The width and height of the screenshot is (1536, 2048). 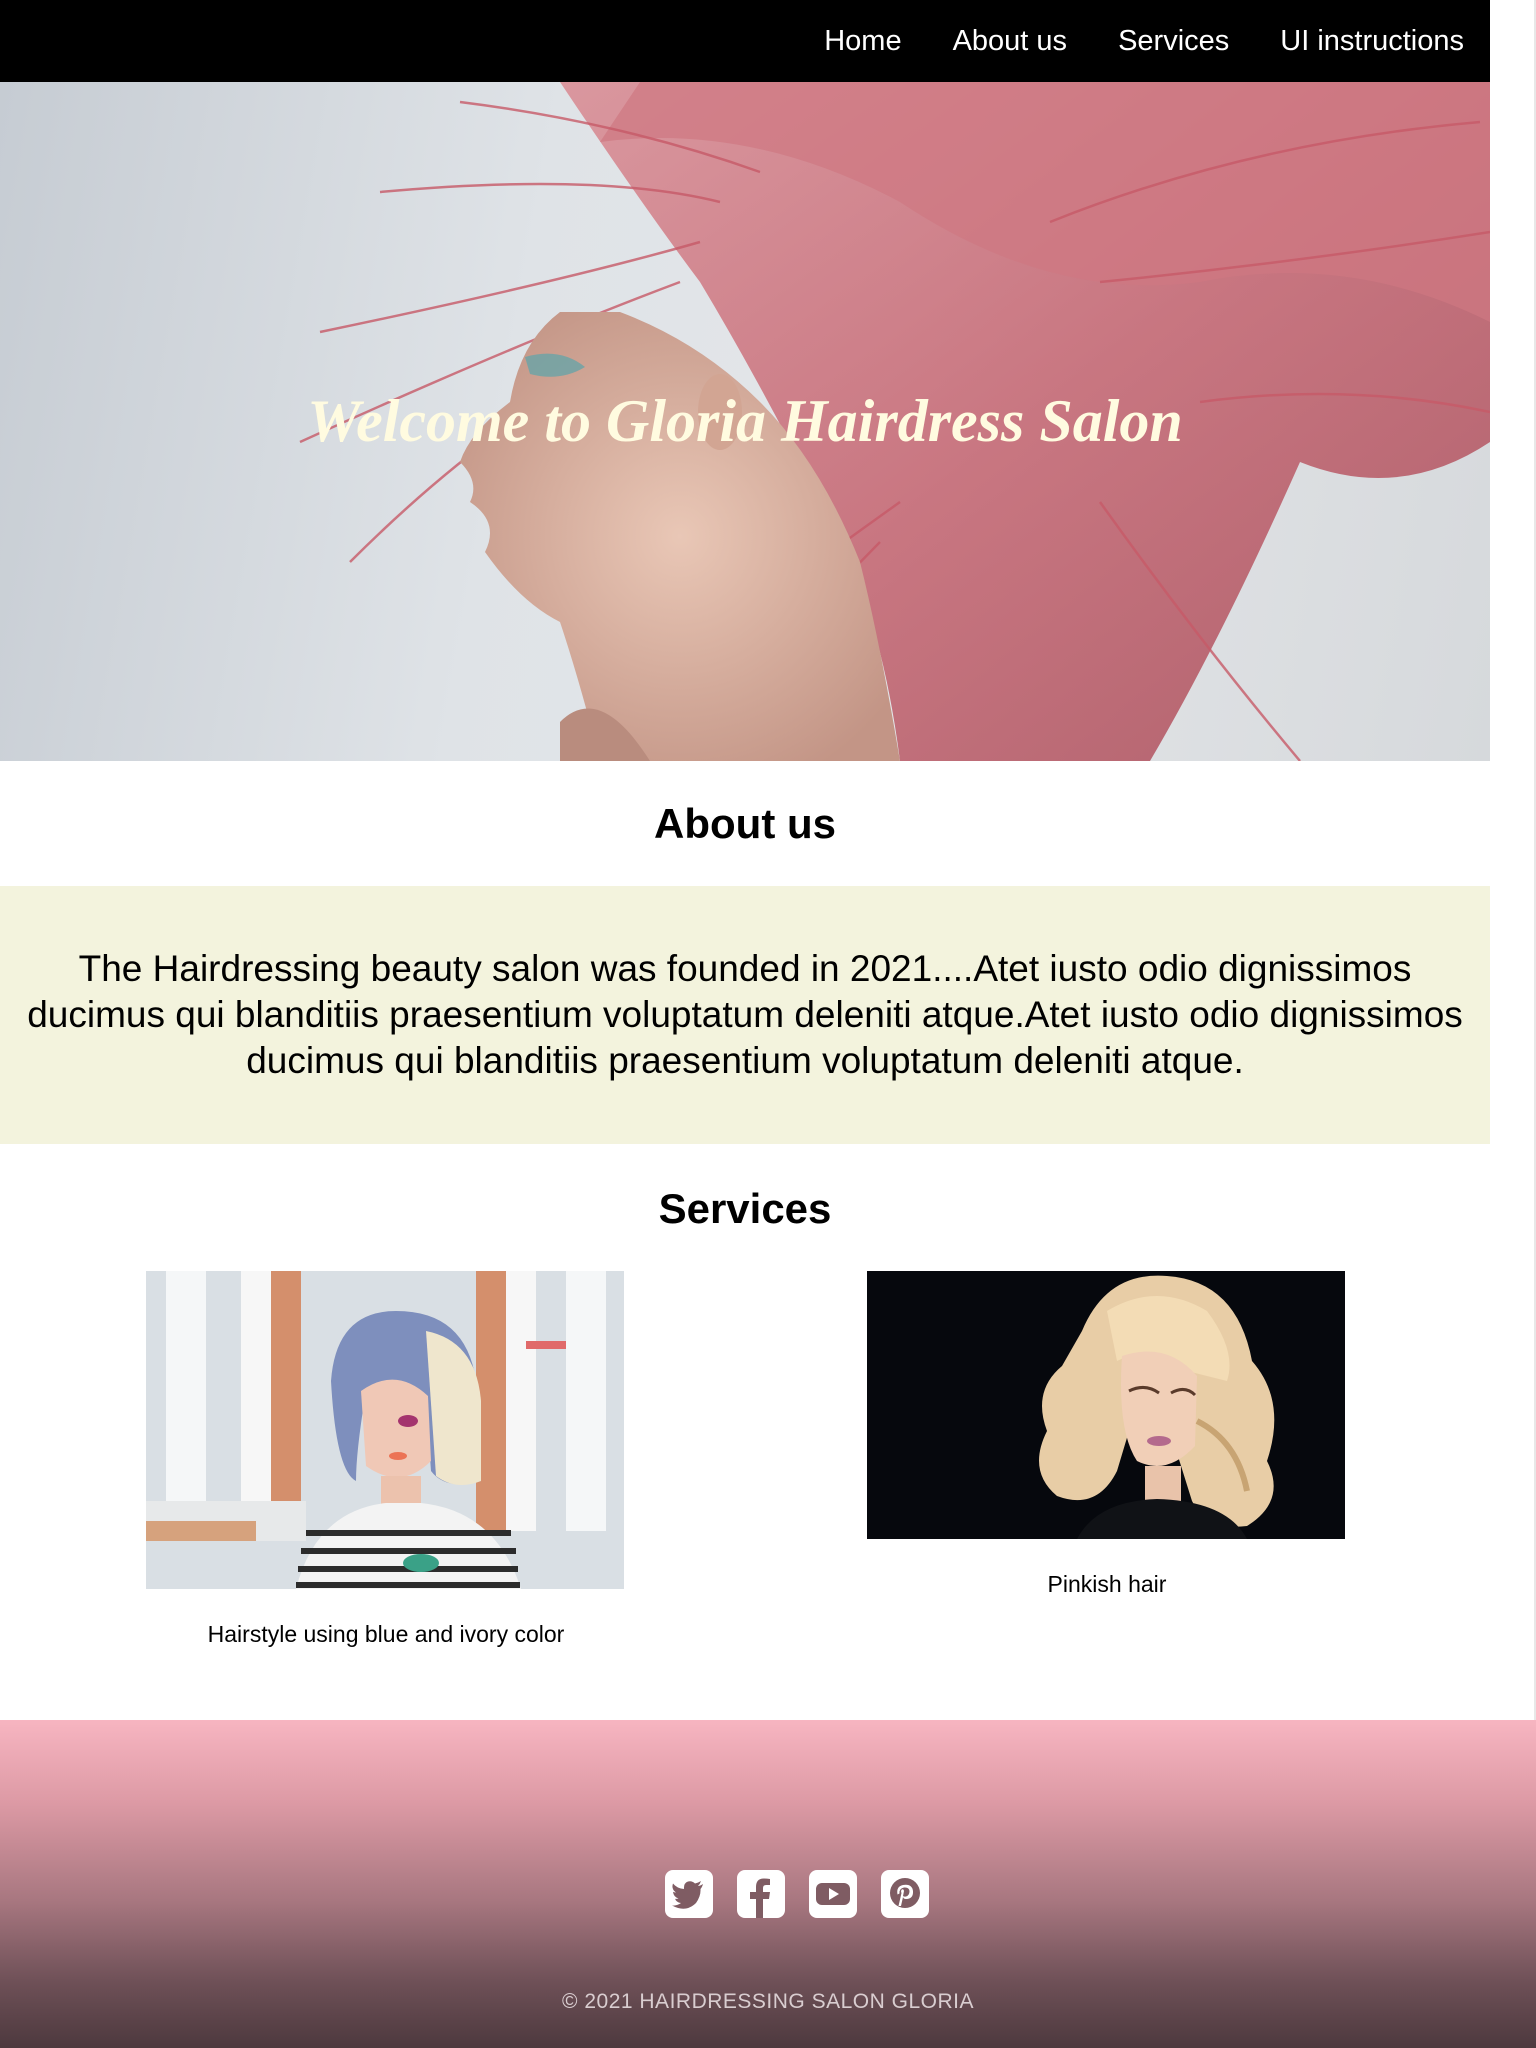 I want to click on pinterest-icon, so click(x=905, y=1894).